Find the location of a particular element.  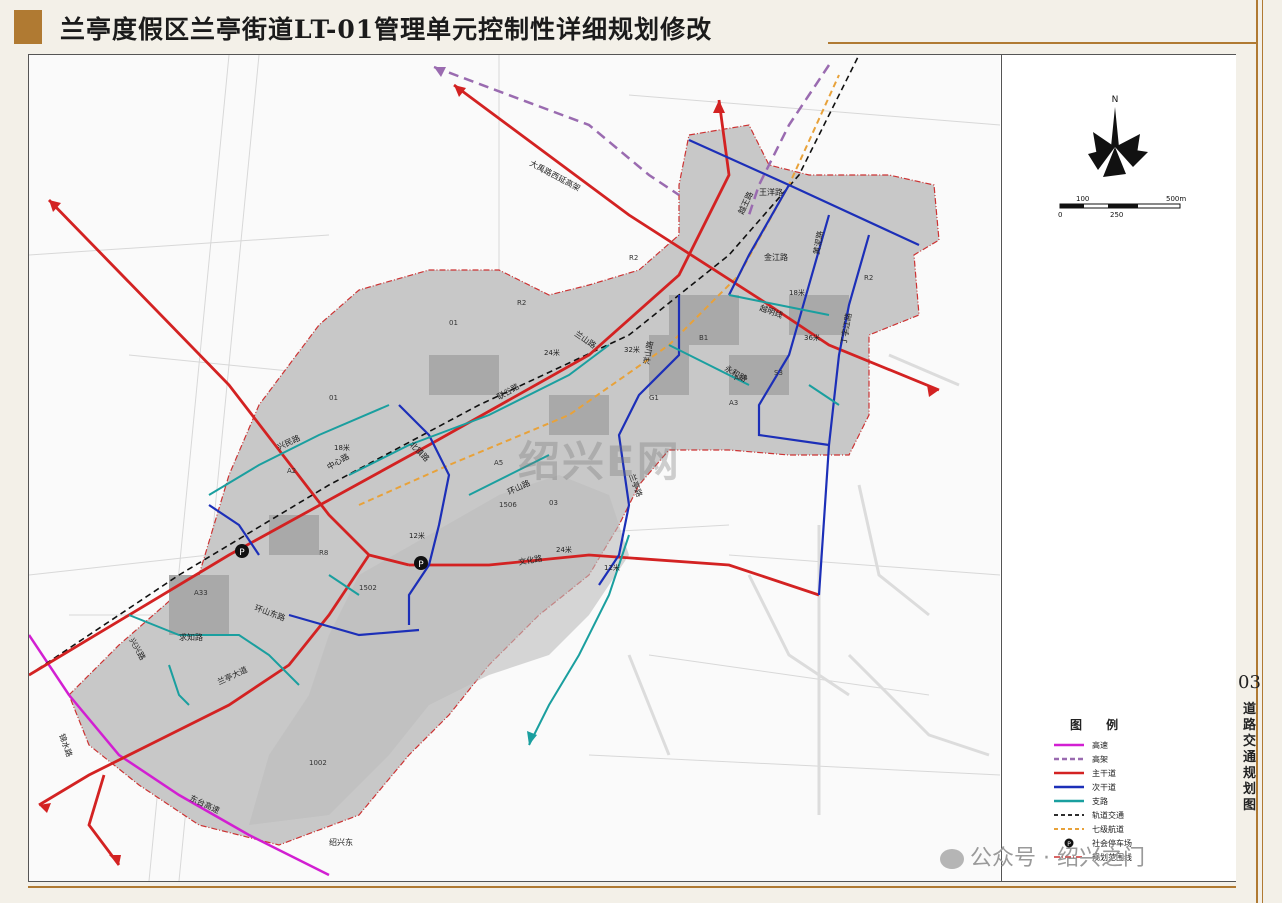

svg-text: A34 is located at coordinates (741, 378).